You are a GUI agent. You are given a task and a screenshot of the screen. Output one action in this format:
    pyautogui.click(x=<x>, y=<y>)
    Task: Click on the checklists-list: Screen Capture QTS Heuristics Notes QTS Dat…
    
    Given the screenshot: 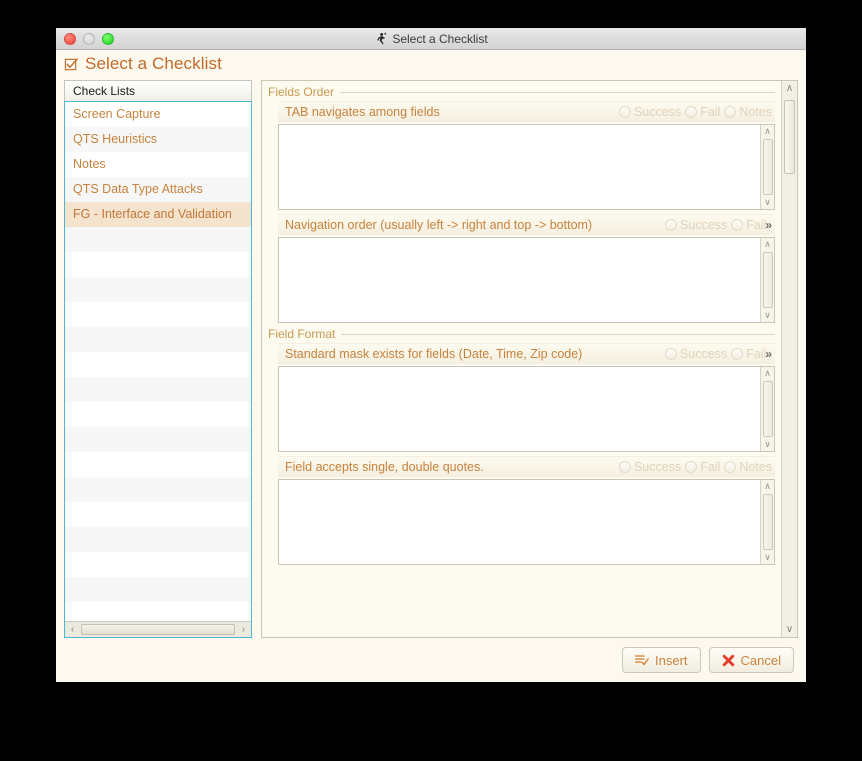 What is the action you would take?
    pyautogui.click(x=158, y=361)
    